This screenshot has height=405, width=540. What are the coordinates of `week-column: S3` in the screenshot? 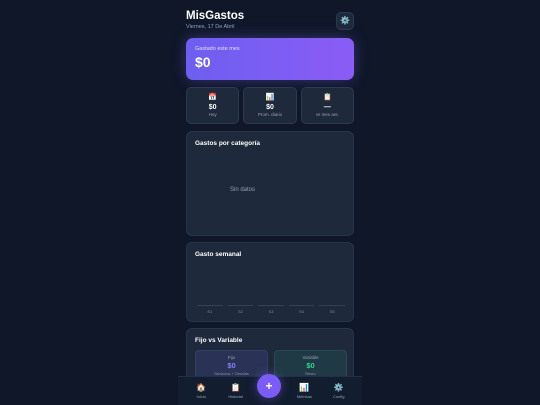 It's located at (271, 311).